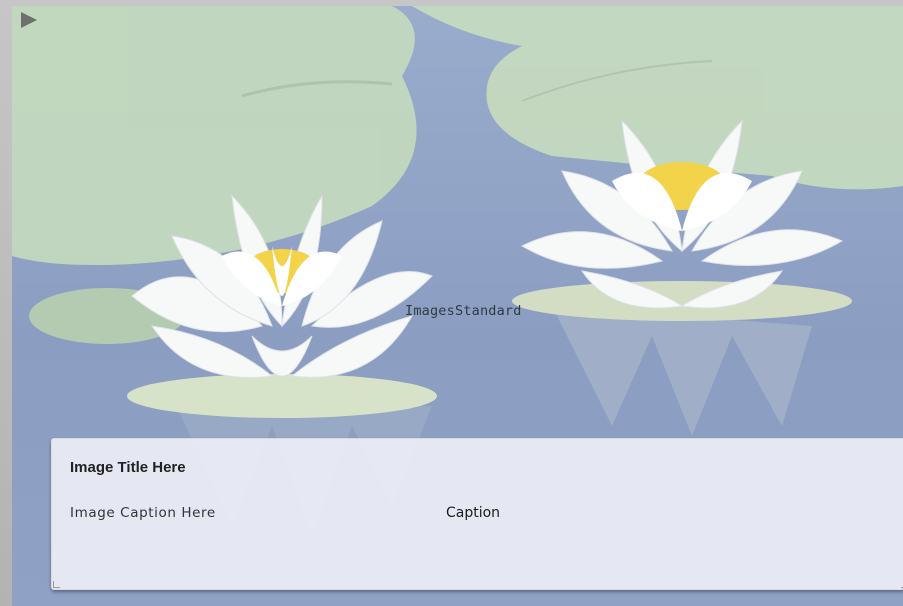  Describe the element at coordinates (128, 467) in the screenshot. I see `image-title: Image Title Here` at that location.